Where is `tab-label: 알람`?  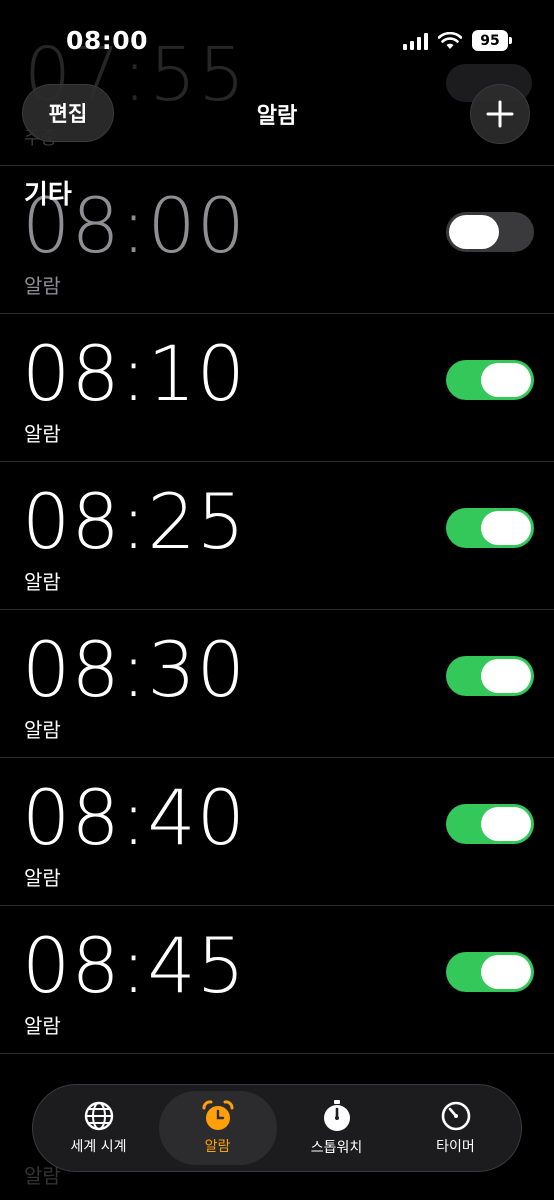
tab-label: 알람 is located at coordinates (217, 1147).